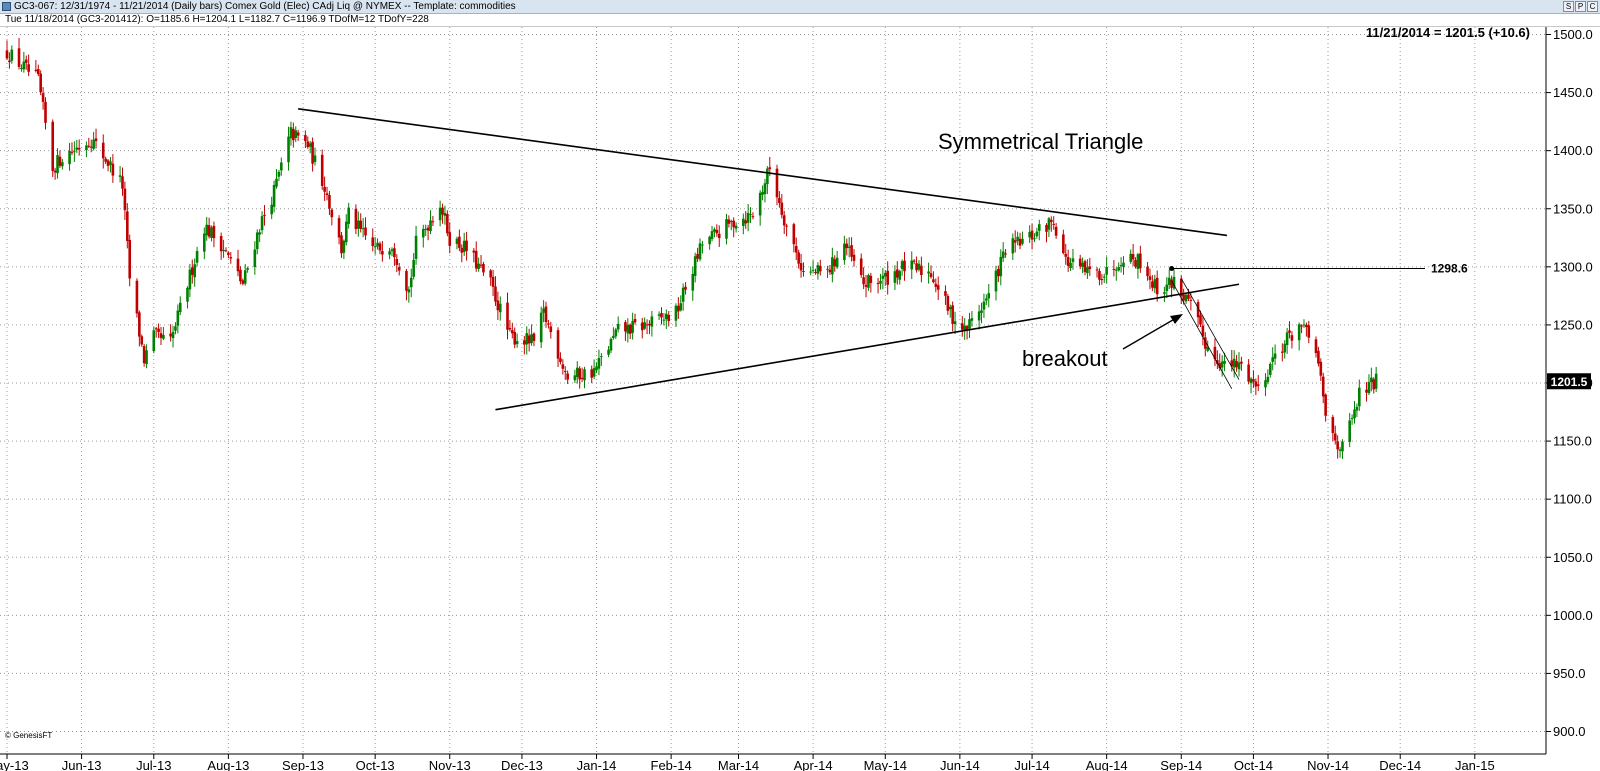 This screenshot has height=771, width=1600. I want to click on app-icon, so click(6, 6).